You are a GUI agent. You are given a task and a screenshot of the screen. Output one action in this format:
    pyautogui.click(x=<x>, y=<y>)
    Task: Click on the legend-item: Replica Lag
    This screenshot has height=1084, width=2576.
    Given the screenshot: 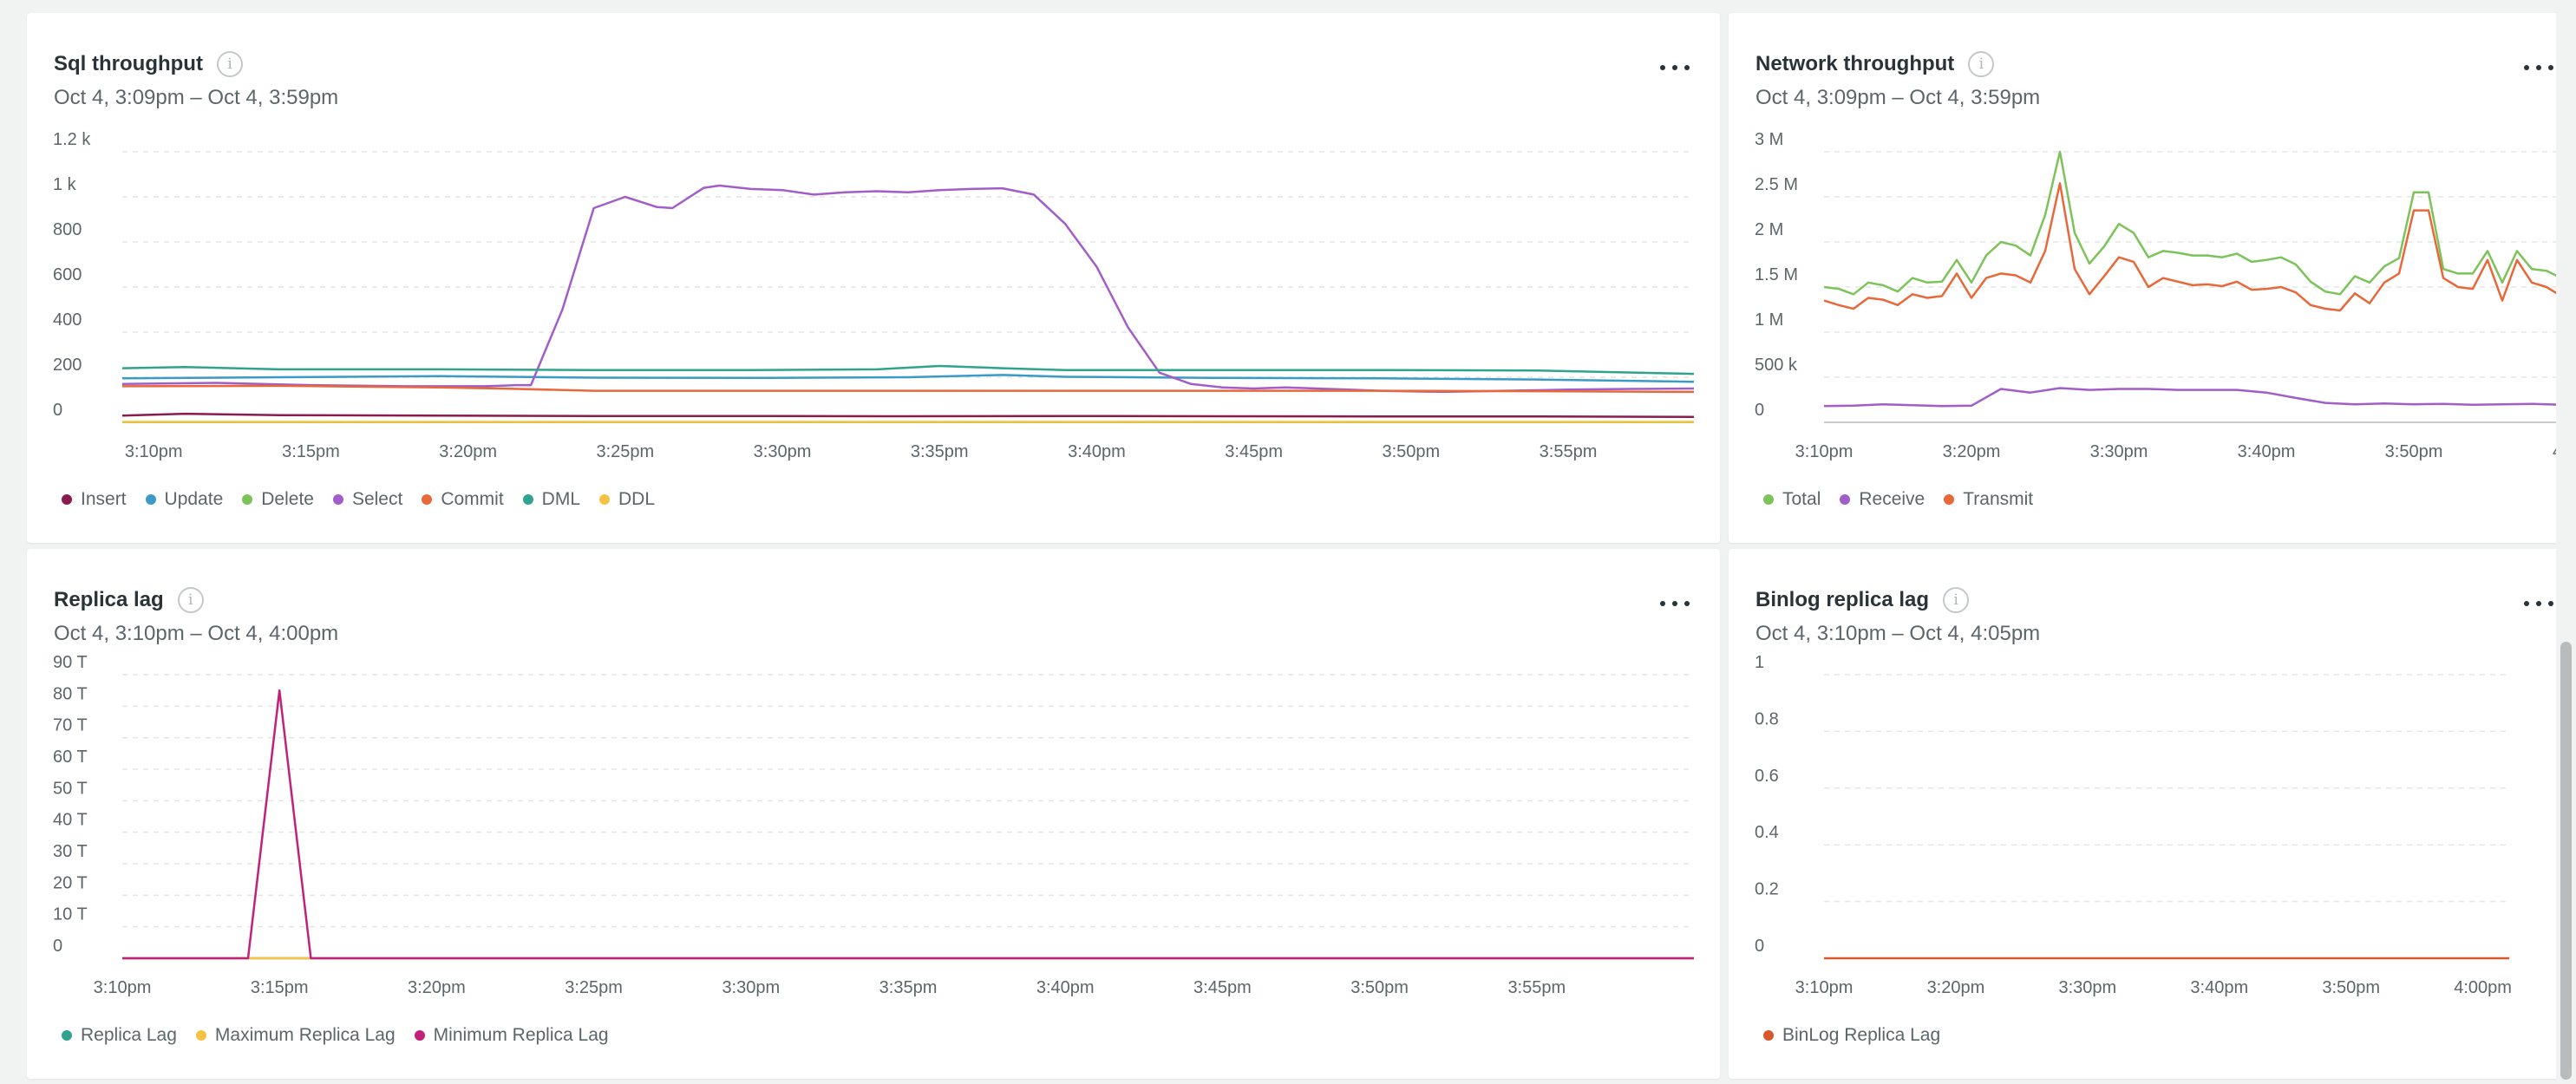 What is the action you would take?
    pyautogui.click(x=119, y=1035)
    